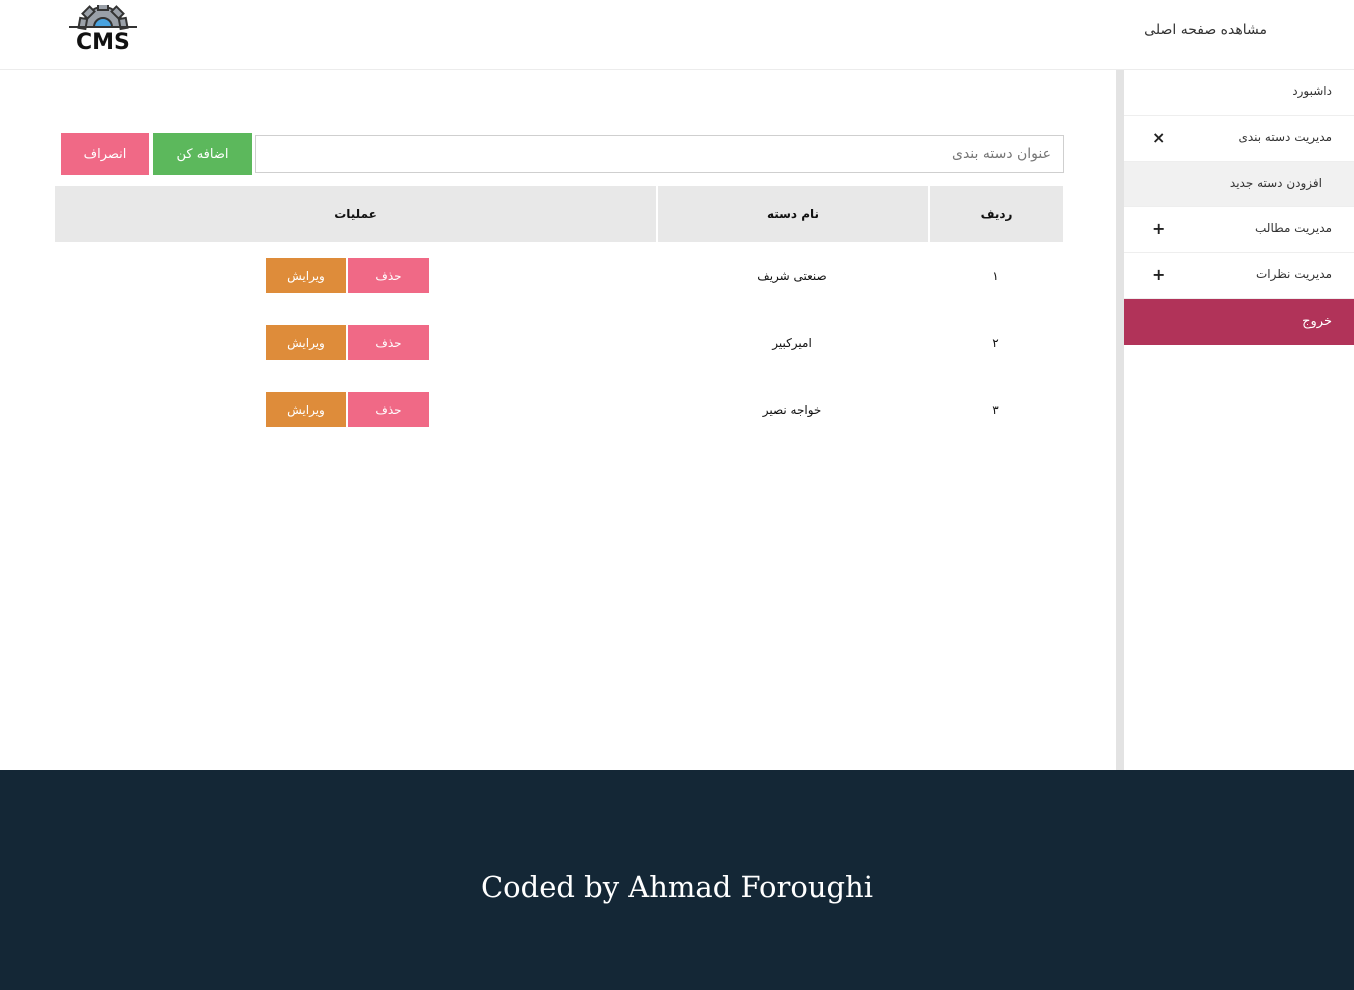  What do you see at coordinates (995, 214) in the screenshot?
I see `column-header-row: ردیف` at bounding box center [995, 214].